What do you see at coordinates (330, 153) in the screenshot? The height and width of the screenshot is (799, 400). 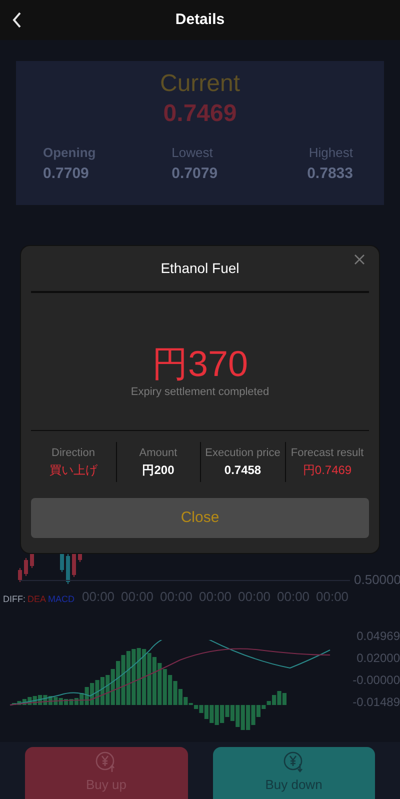 I see `stat-label: Highest` at bounding box center [330, 153].